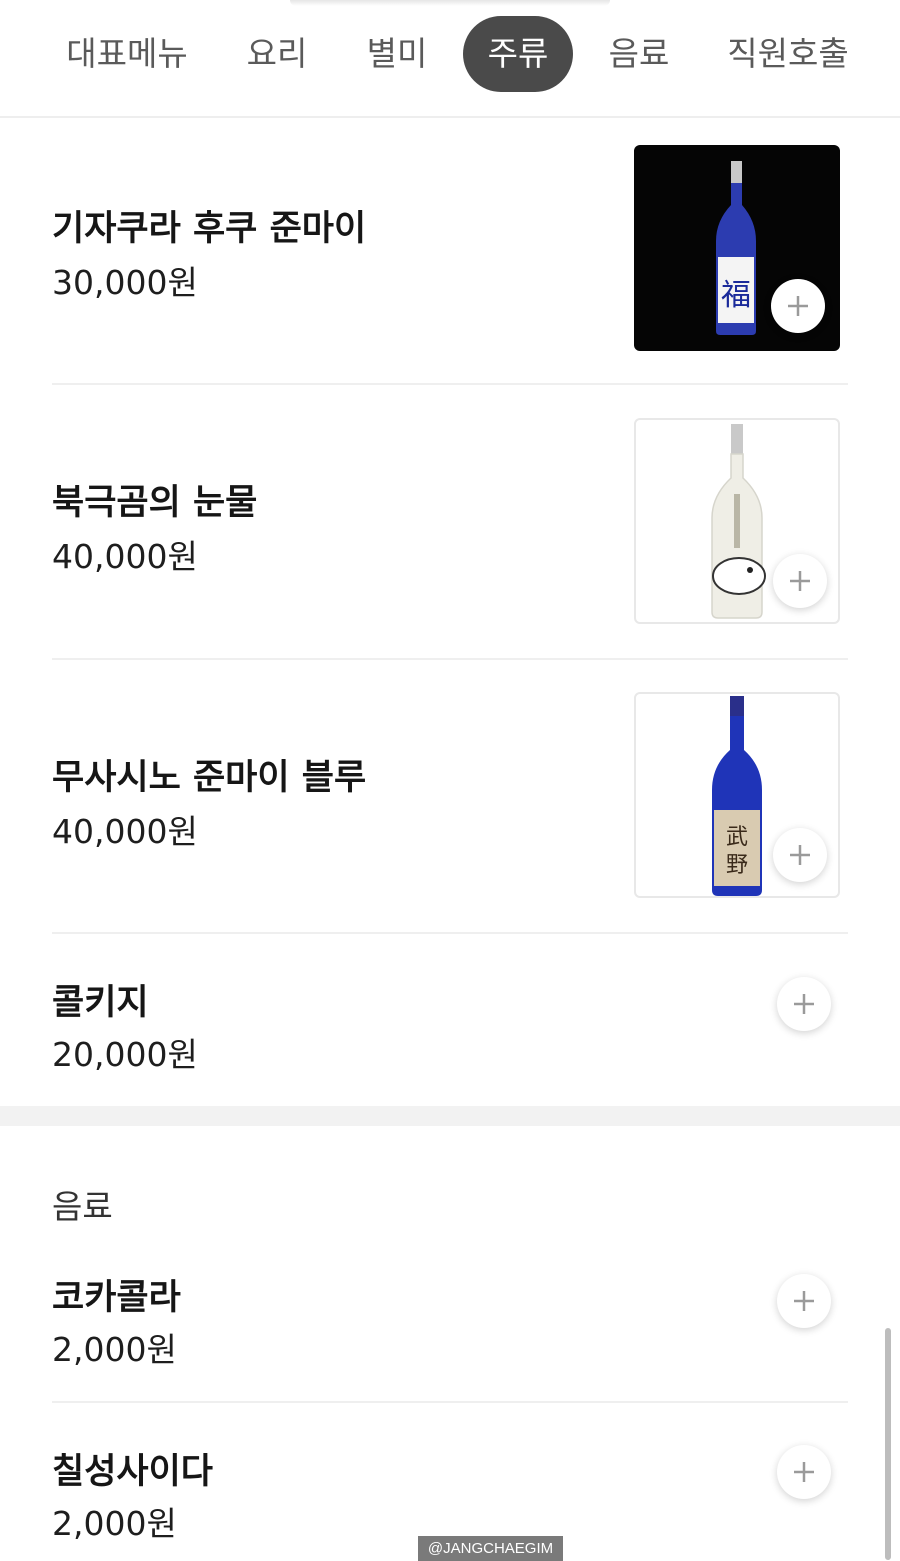 The image size is (900, 1561). What do you see at coordinates (133, 1472) in the screenshot?
I see `item-name: 칠성사이다` at bounding box center [133, 1472].